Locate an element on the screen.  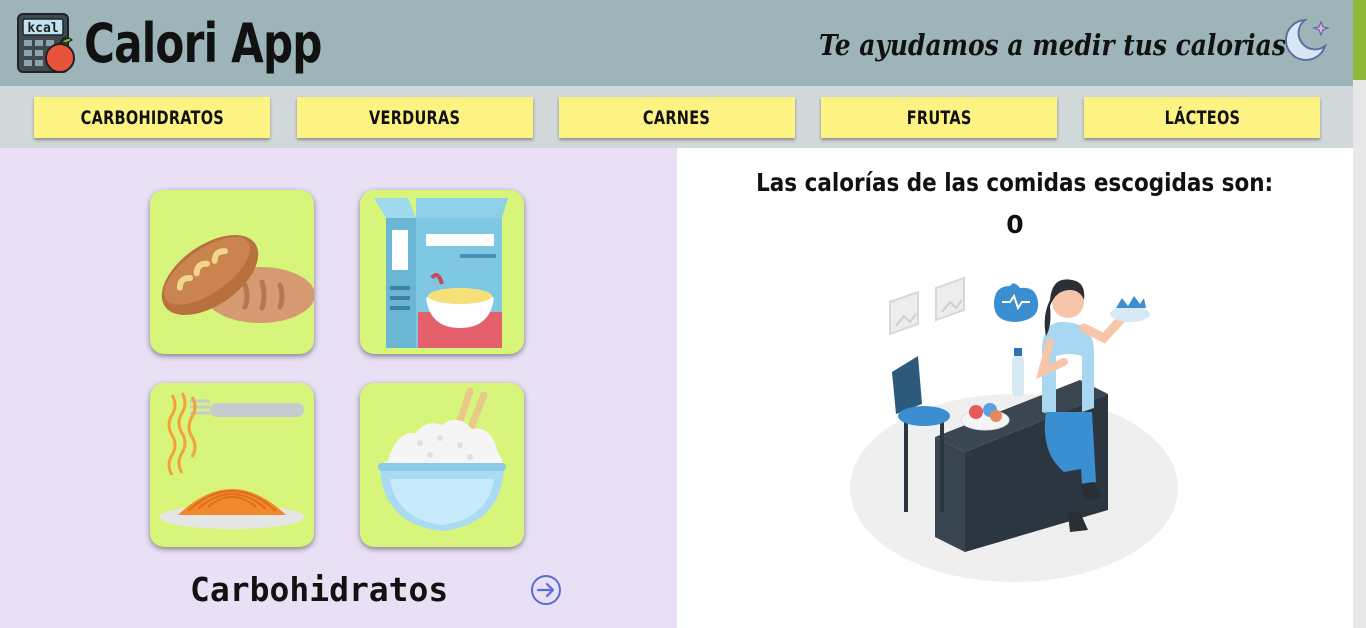
cereal-box-icon is located at coordinates (441, 273).